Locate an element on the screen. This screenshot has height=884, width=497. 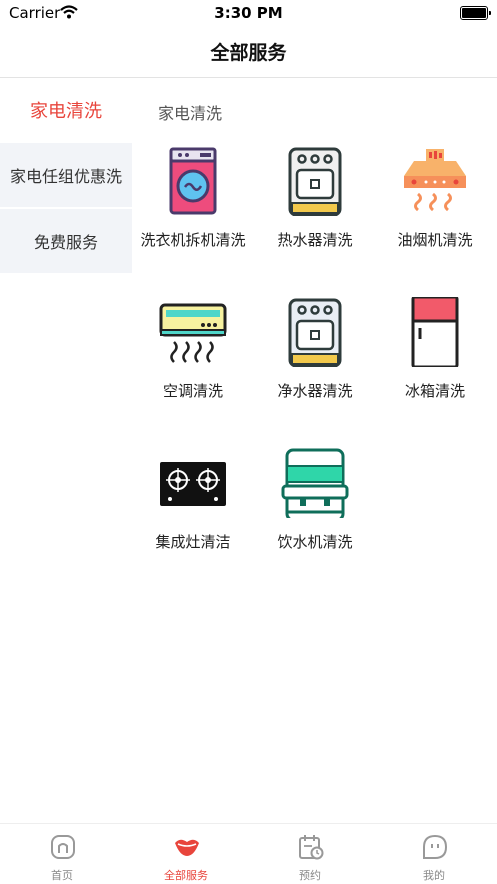
navigation-bar: 全部服务 is located at coordinates (248, 52).